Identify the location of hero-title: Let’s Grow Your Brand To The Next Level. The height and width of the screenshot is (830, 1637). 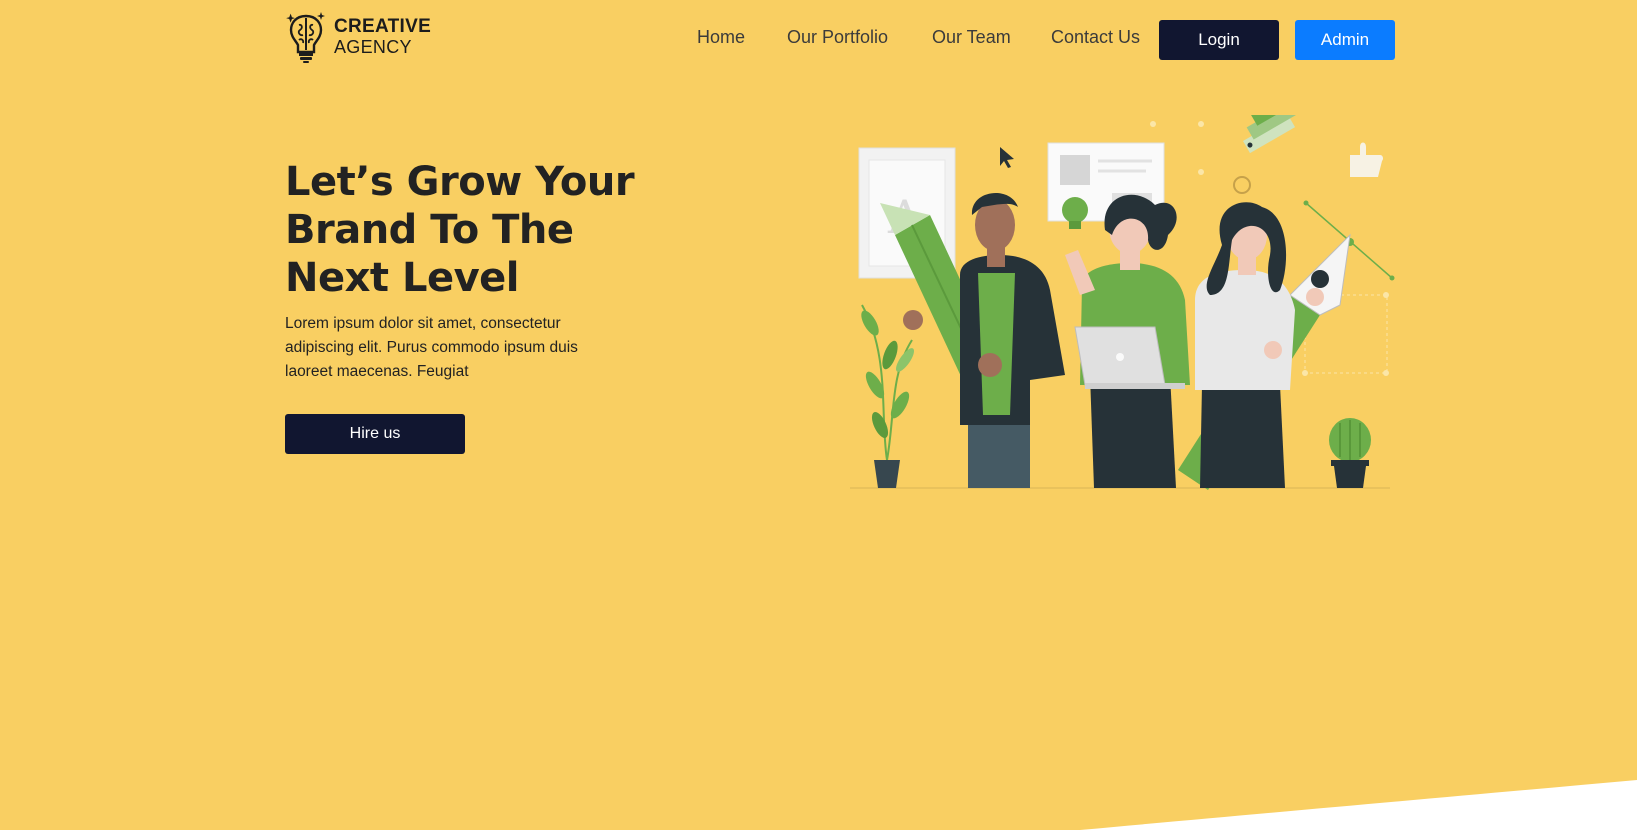
(460, 230).